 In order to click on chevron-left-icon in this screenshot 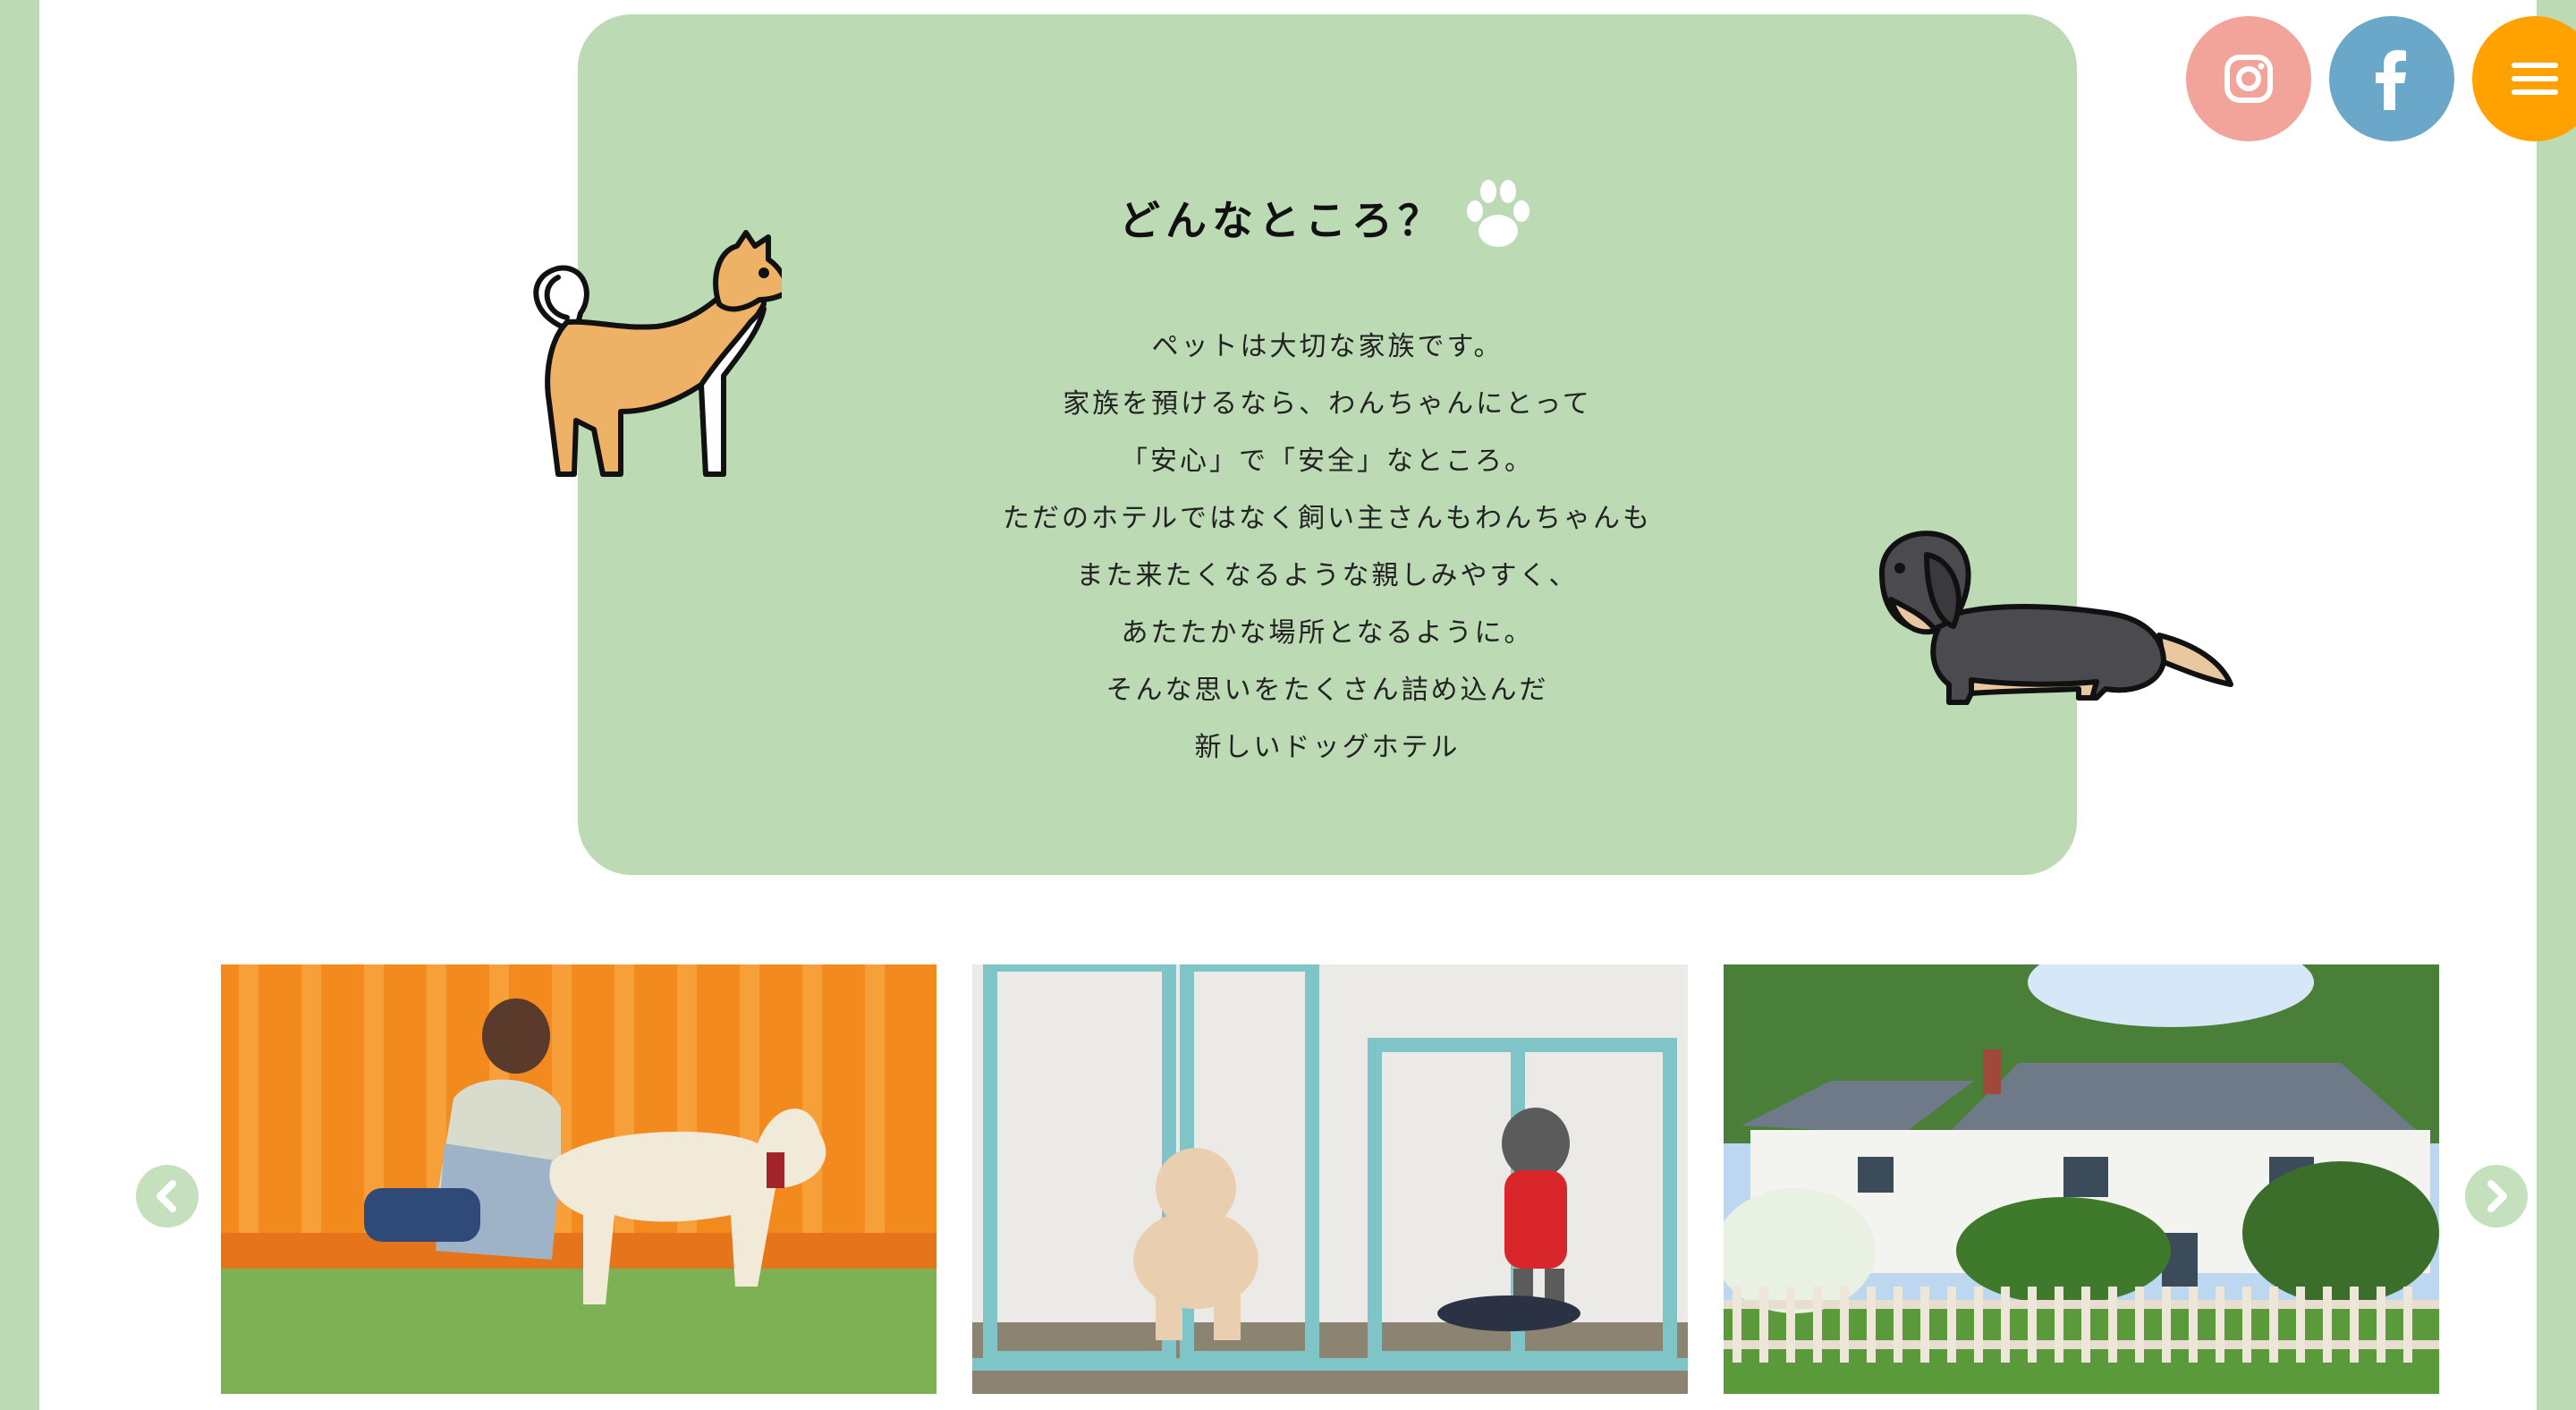, I will do `click(166, 1196)`.